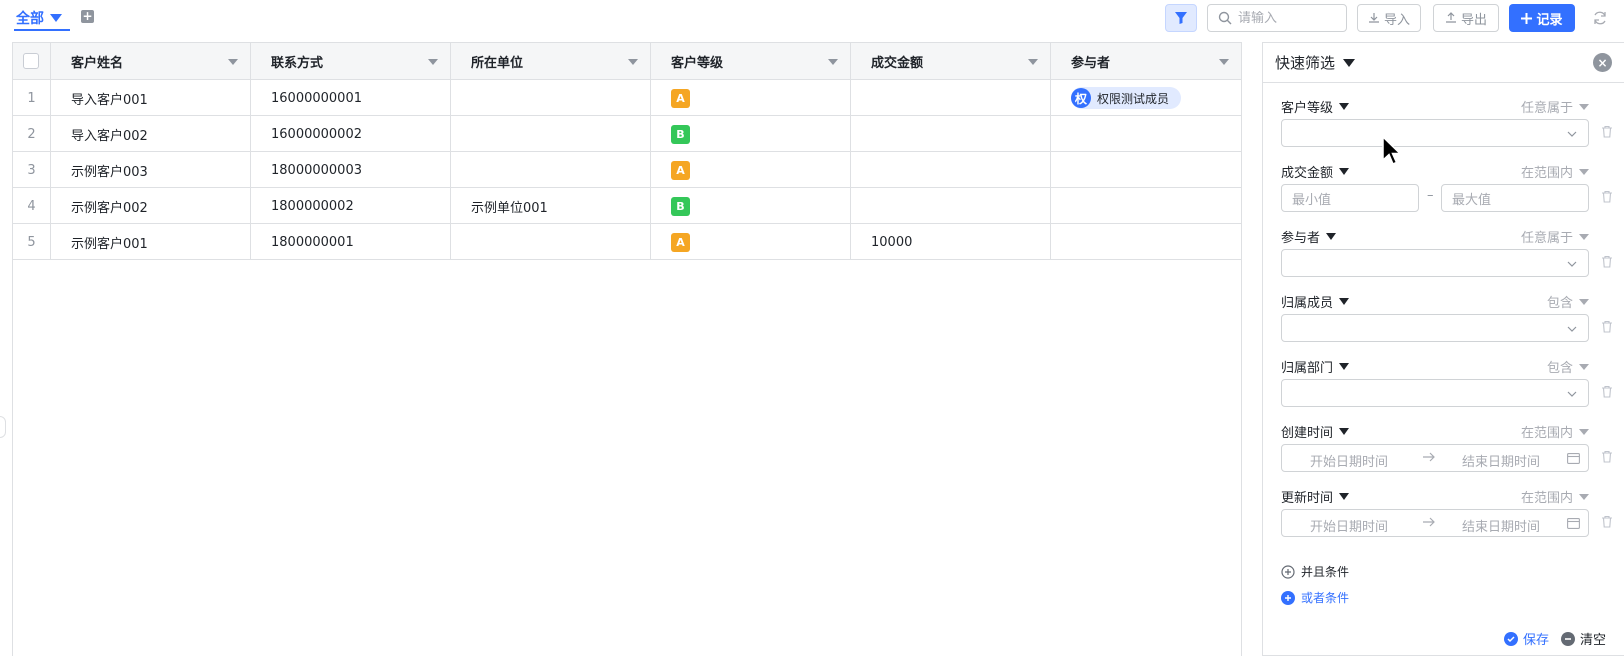 This screenshot has height=656, width=1624. What do you see at coordinates (1526, 638) in the screenshot?
I see `save-button: 保存` at bounding box center [1526, 638].